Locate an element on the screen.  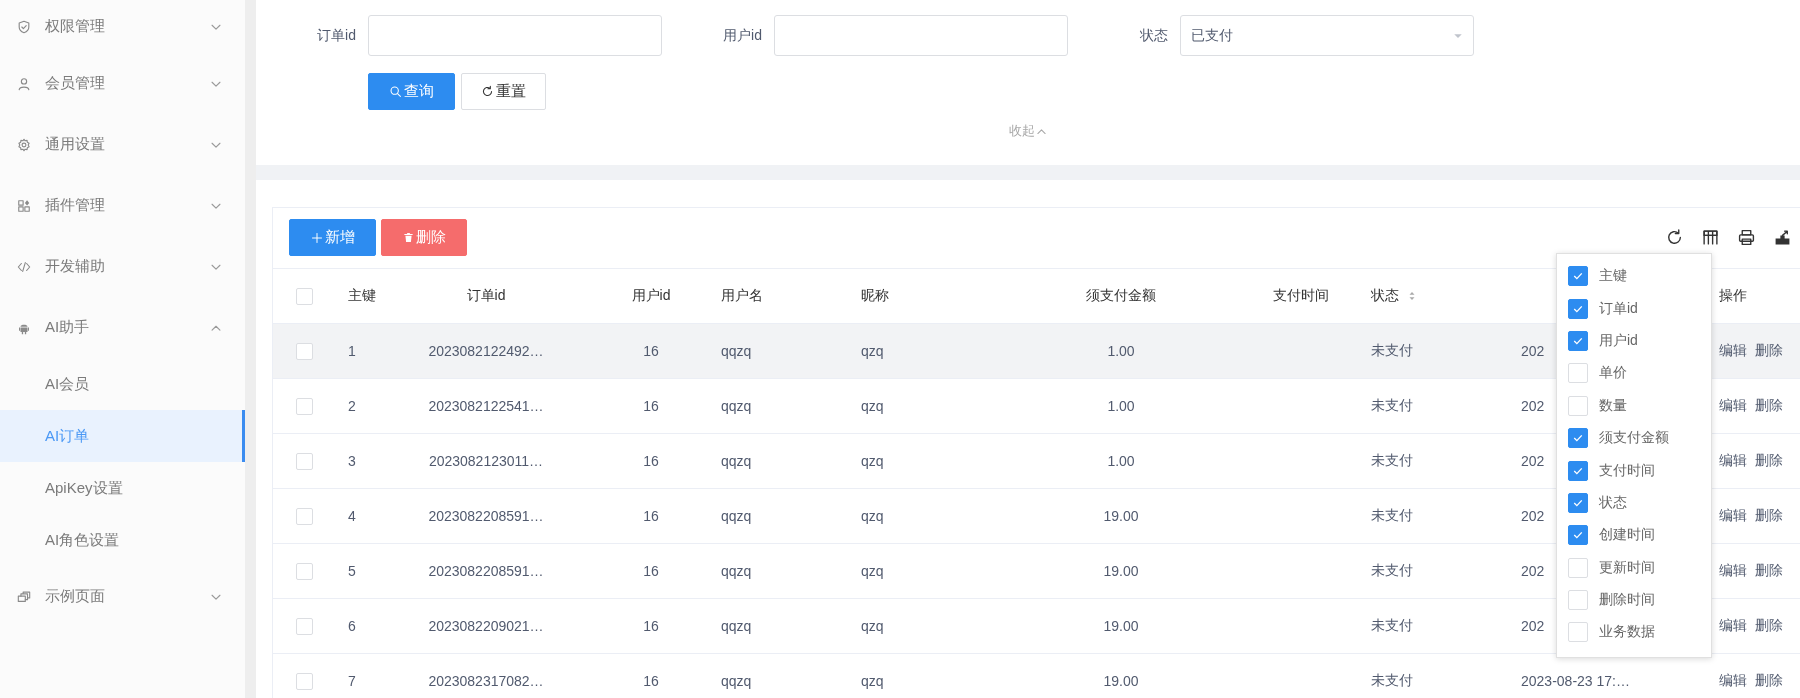
shield-icon is located at coordinates (24, 26).